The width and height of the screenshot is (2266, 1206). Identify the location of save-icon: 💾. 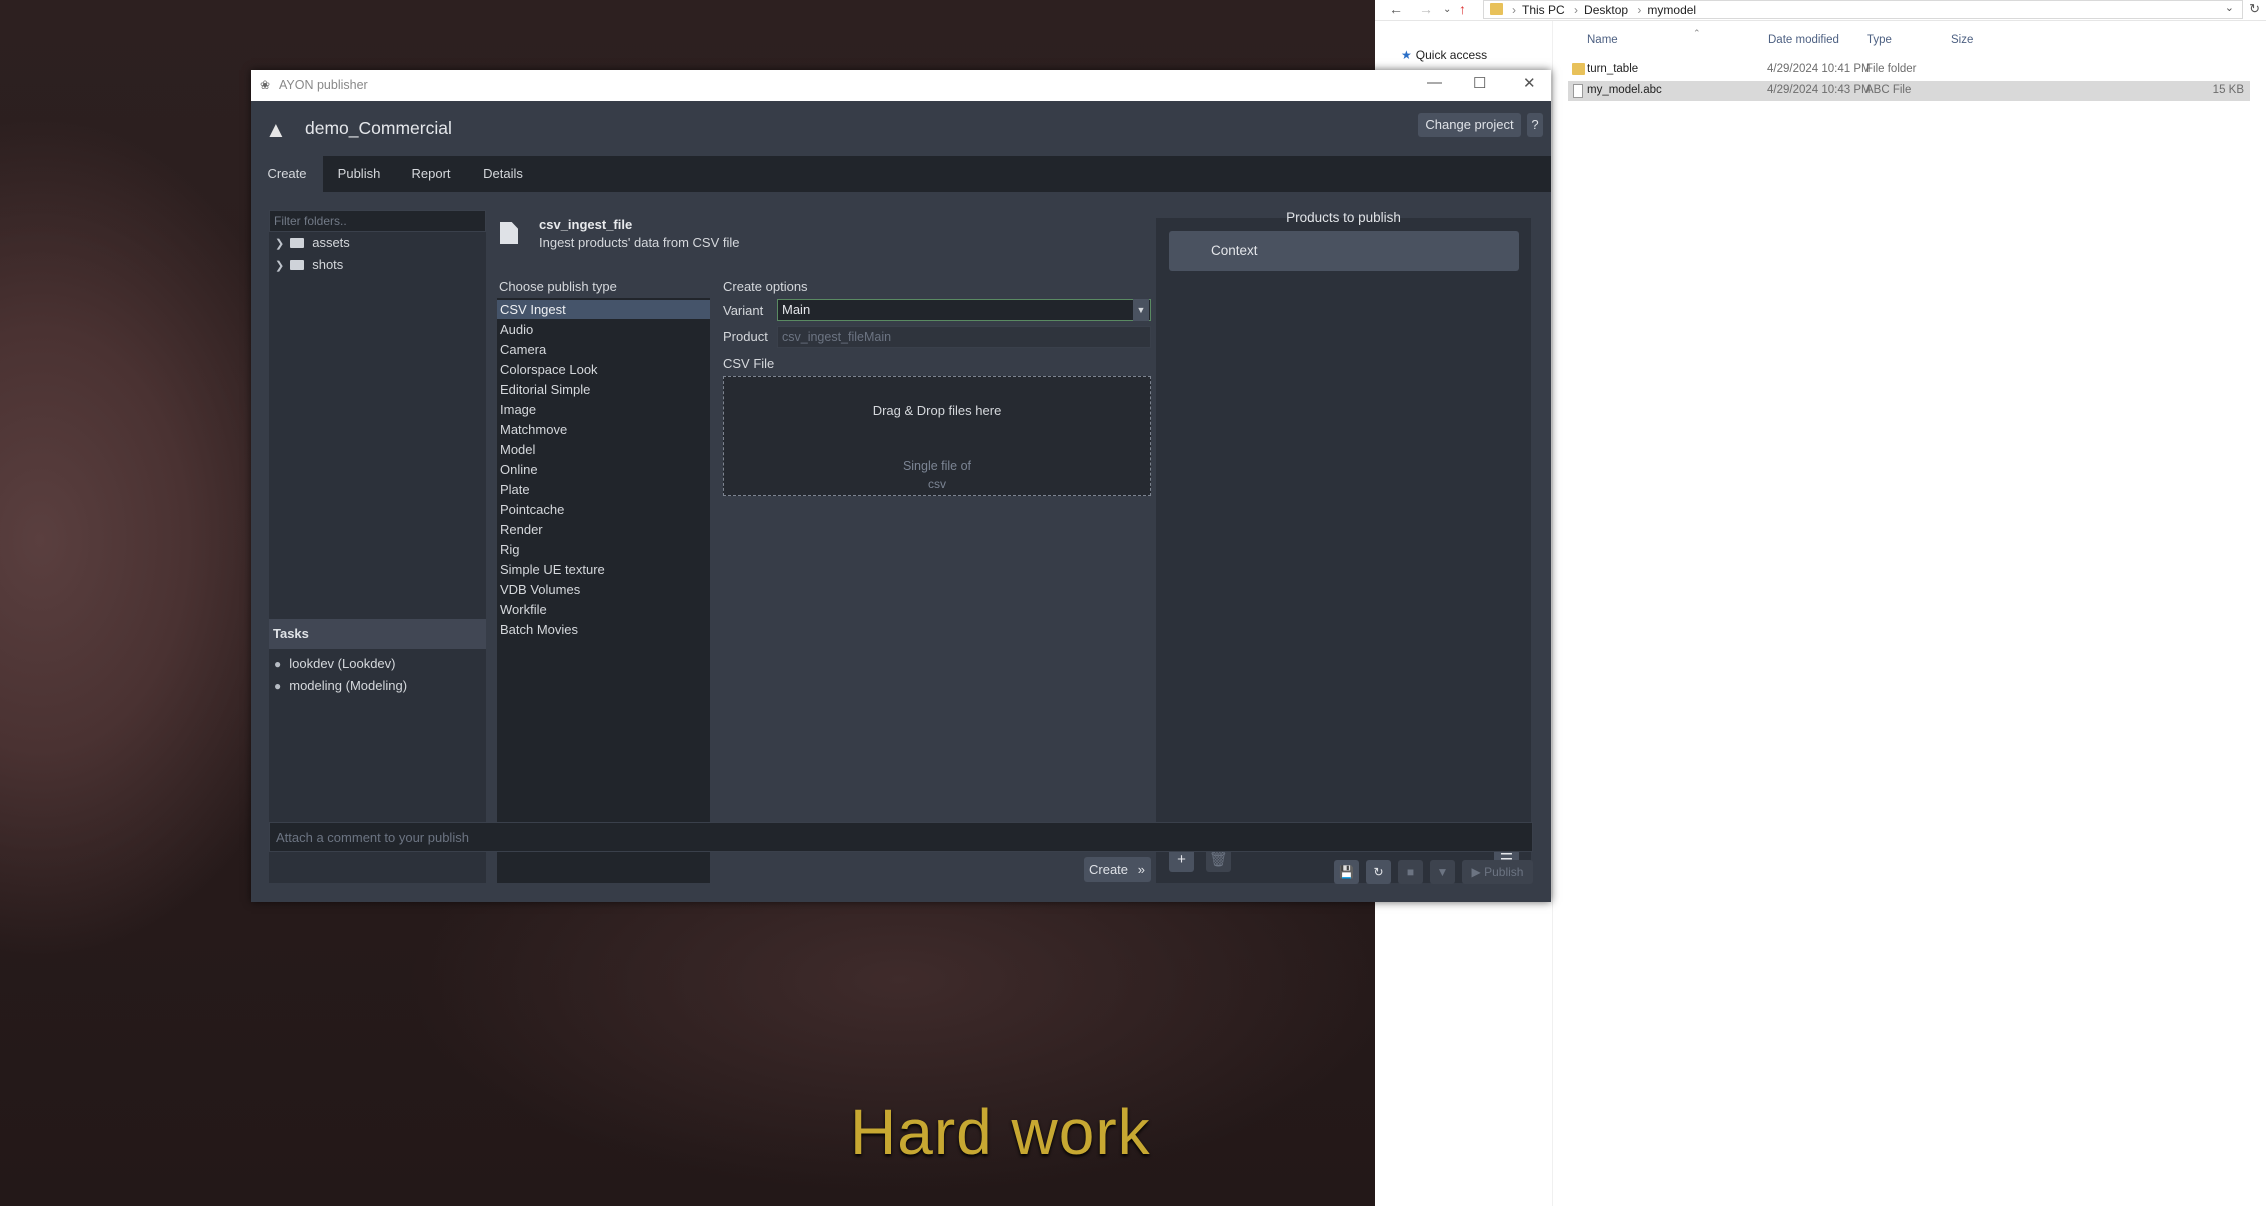
(1346, 872).